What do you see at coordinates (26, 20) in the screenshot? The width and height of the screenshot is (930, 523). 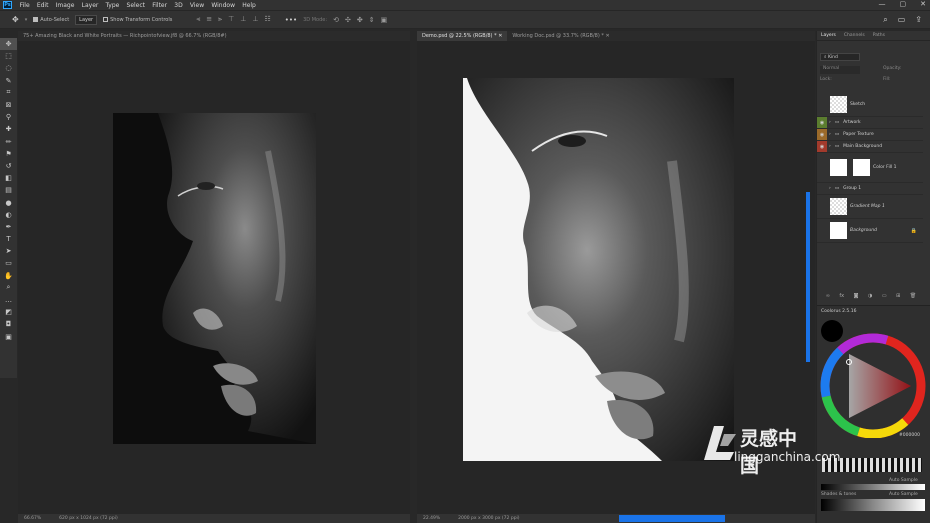 I see `chevron-down-icon: ▾` at bounding box center [26, 20].